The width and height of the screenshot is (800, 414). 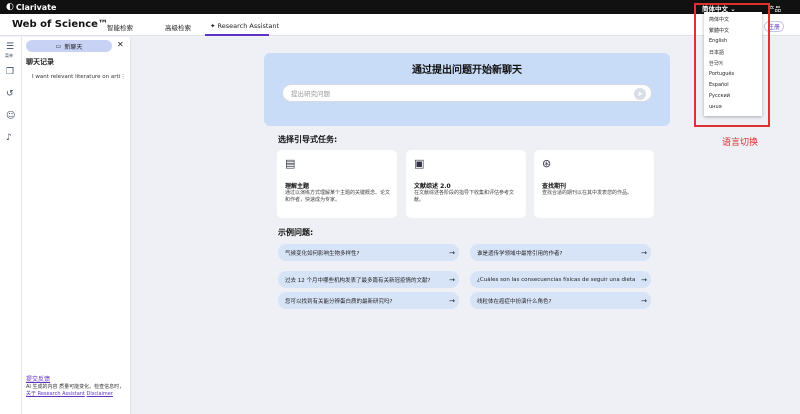 What do you see at coordinates (40, 62) in the screenshot?
I see `history-title: 聊天记录` at bounding box center [40, 62].